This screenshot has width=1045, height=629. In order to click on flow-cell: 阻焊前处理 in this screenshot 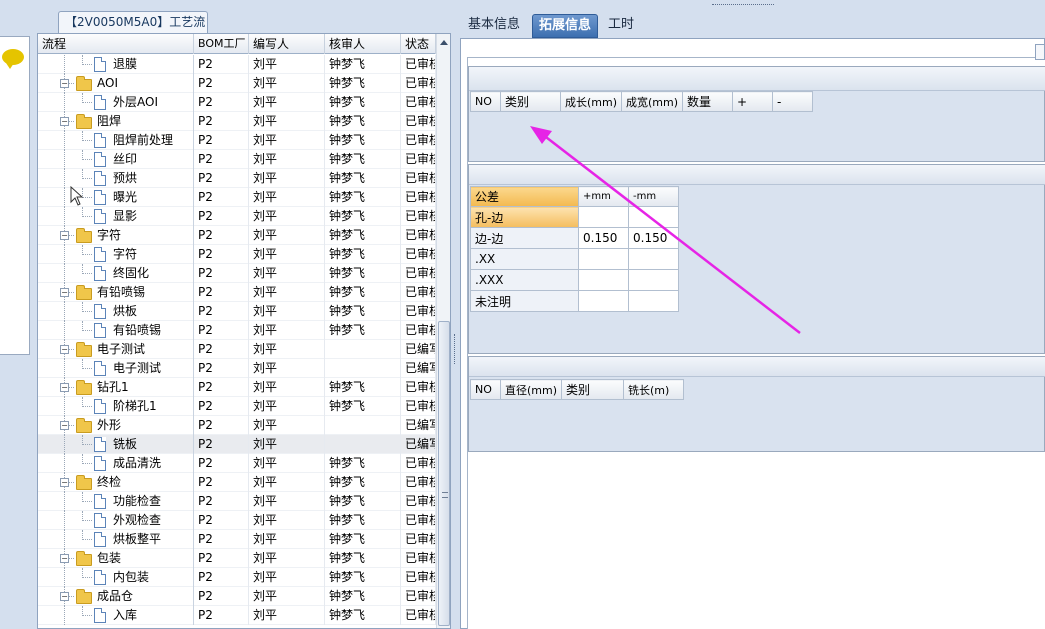, I will do `click(116, 140)`.